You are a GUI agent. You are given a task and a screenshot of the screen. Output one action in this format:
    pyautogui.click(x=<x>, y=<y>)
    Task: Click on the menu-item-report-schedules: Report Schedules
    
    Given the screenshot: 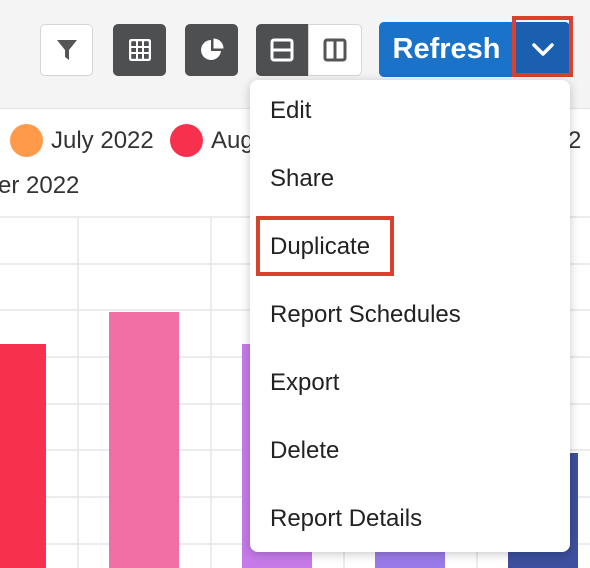 What is the action you would take?
    pyautogui.click(x=365, y=315)
    